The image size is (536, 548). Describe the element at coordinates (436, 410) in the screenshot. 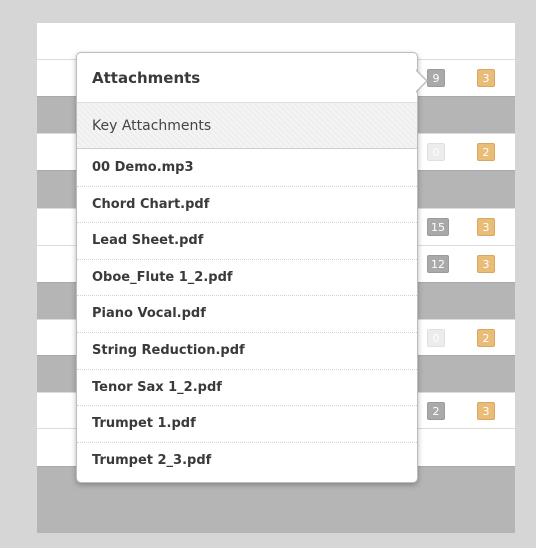

I see `attachment-count-badge: 2` at that location.